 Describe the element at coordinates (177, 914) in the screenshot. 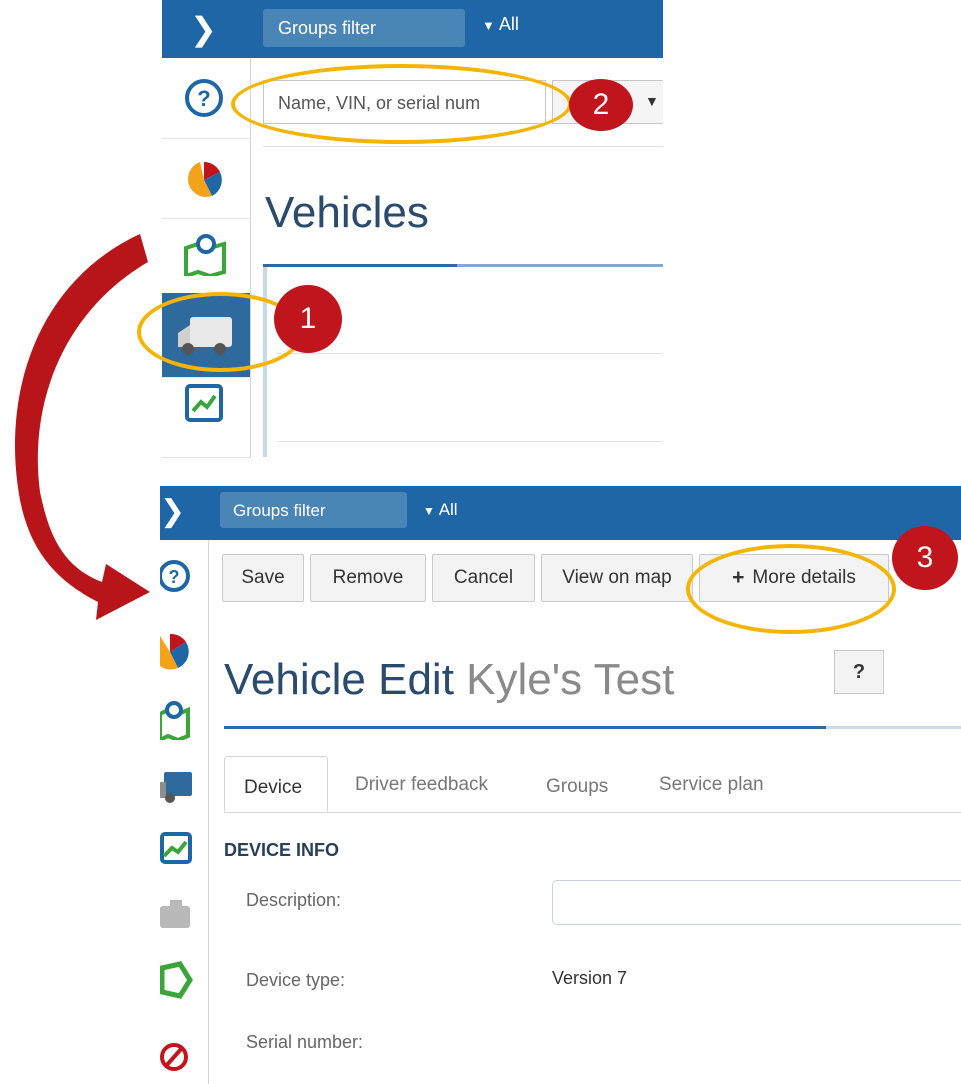

I see `camera-icon` at that location.